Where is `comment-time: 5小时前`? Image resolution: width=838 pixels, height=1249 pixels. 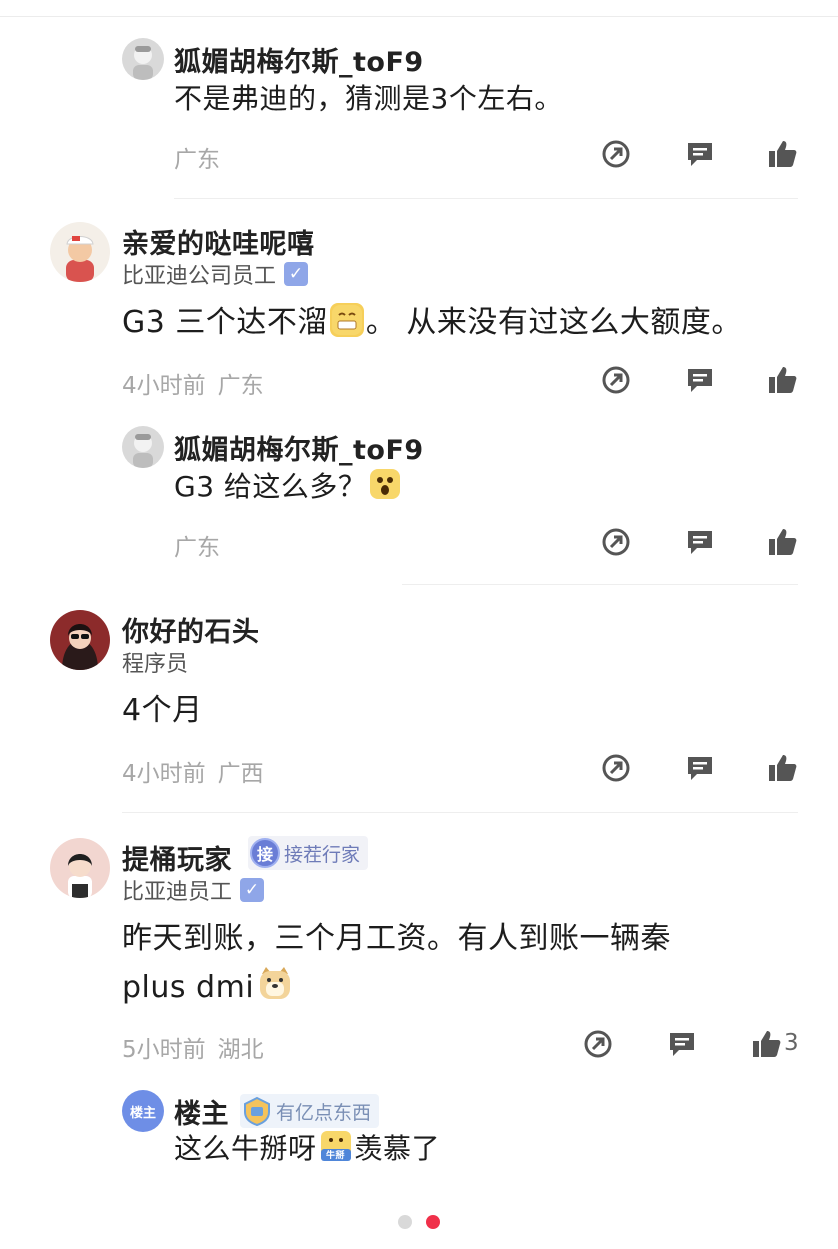 comment-time: 5小时前 is located at coordinates (164, 1050).